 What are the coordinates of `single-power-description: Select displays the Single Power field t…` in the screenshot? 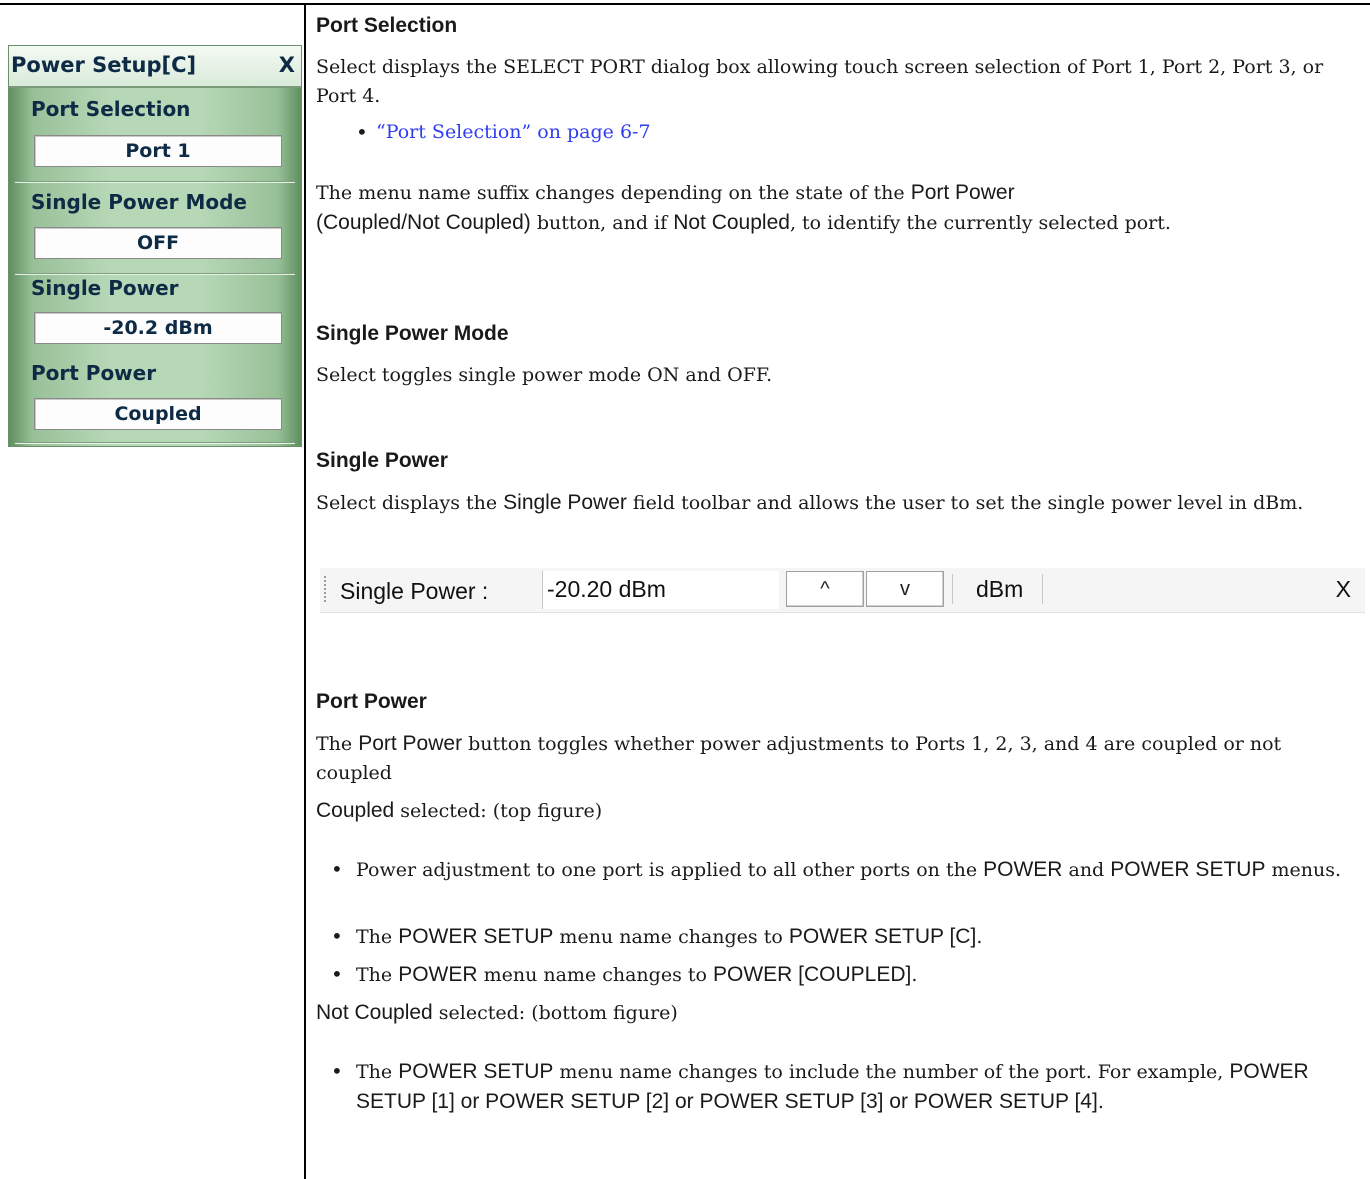 It's located at (810, 502).